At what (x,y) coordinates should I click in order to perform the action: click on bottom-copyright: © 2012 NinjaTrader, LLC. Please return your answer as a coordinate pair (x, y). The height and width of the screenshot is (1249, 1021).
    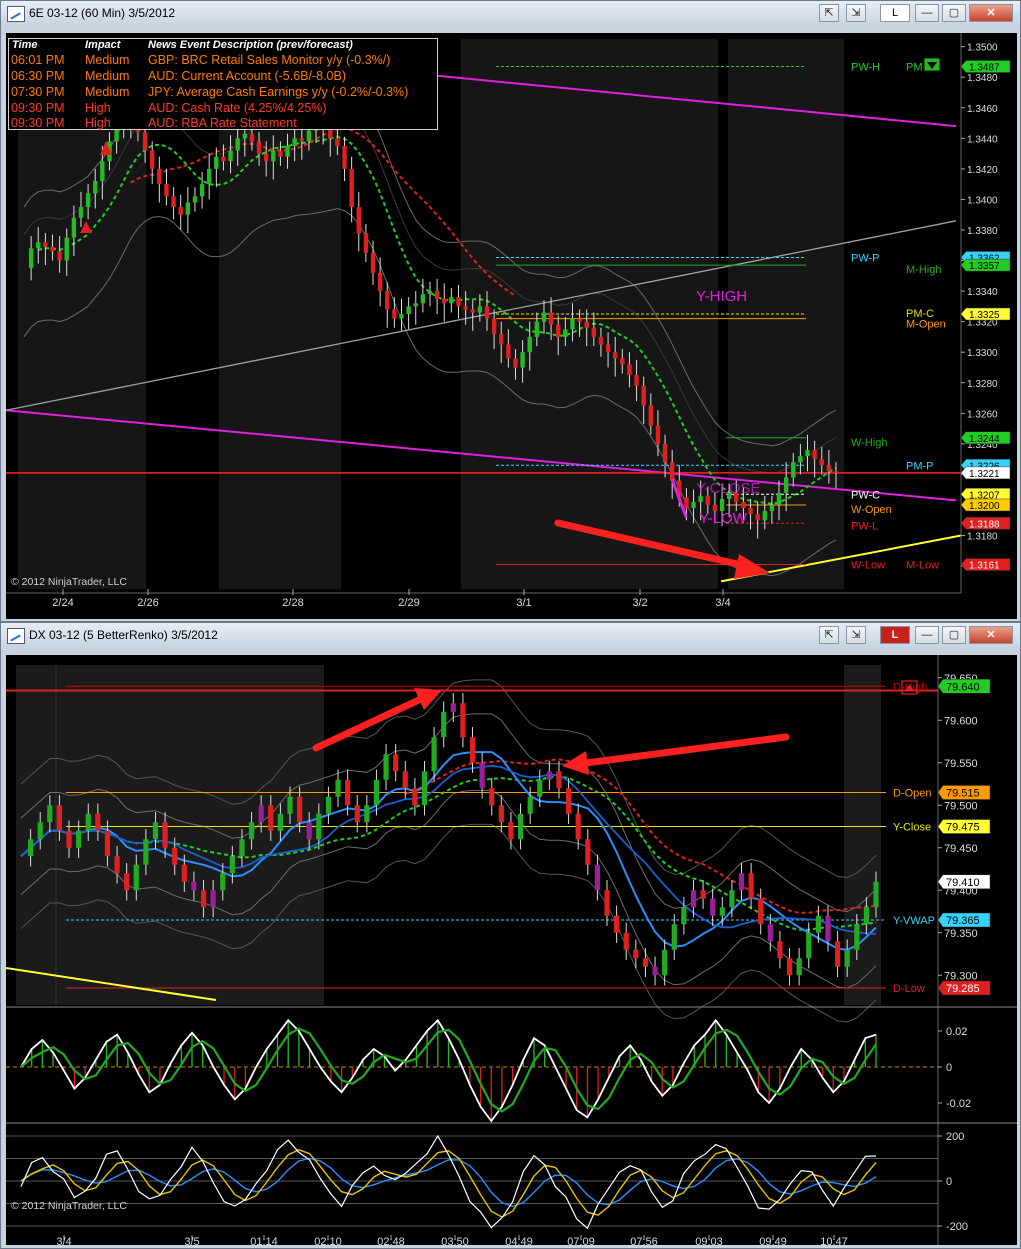
    Looking at the image, I should click on (69, 1206).